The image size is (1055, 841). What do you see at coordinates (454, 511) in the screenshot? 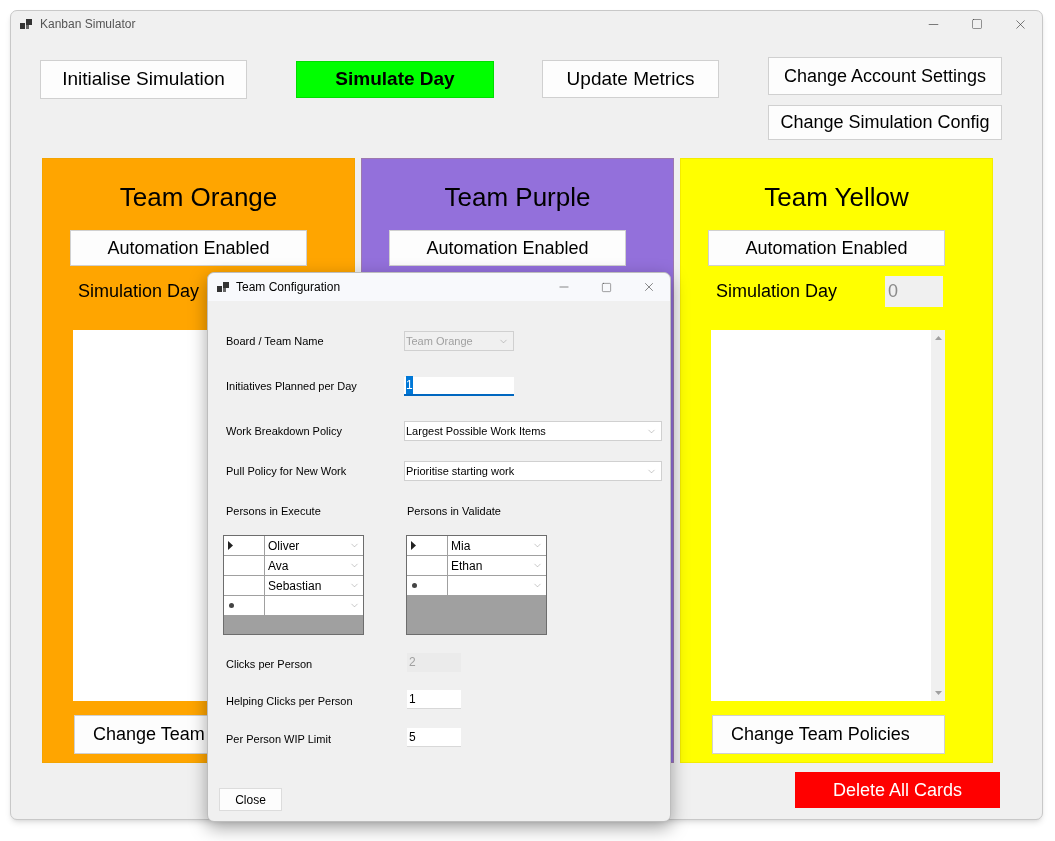
I see `grid-label: Persons in Validate` at bounding box center [454, 511].